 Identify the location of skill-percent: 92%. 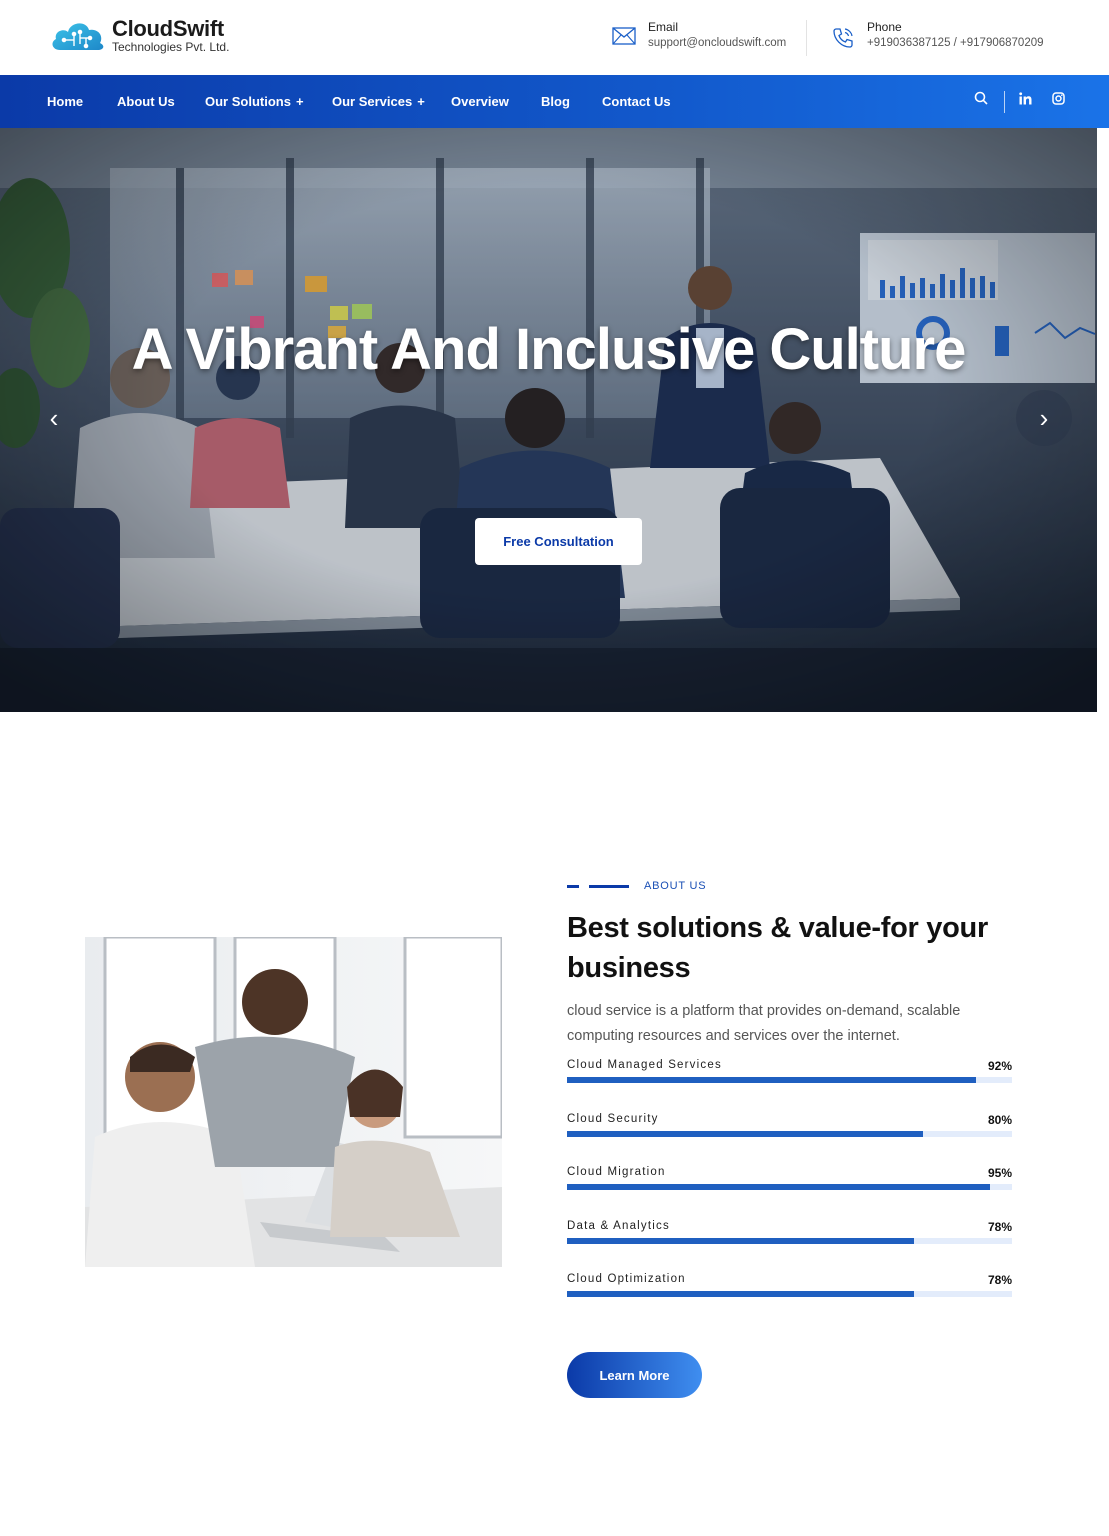
(999, 1066).